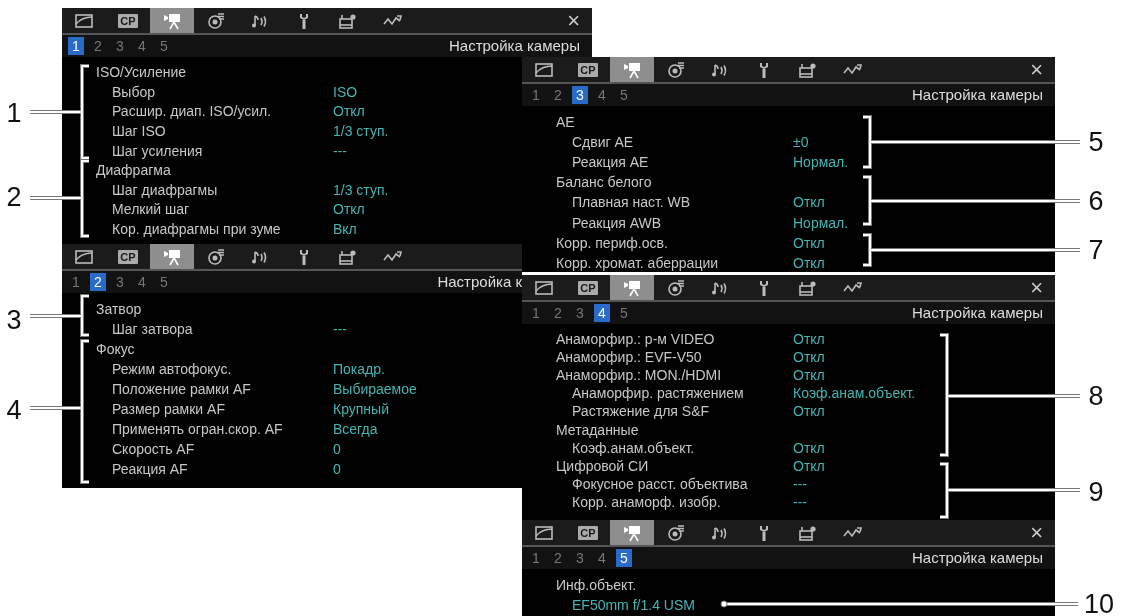 The width and height of the screenshot is (1121, 616). I want to click on setting-label: Применять огран.скор. AF, so click(197, 429).